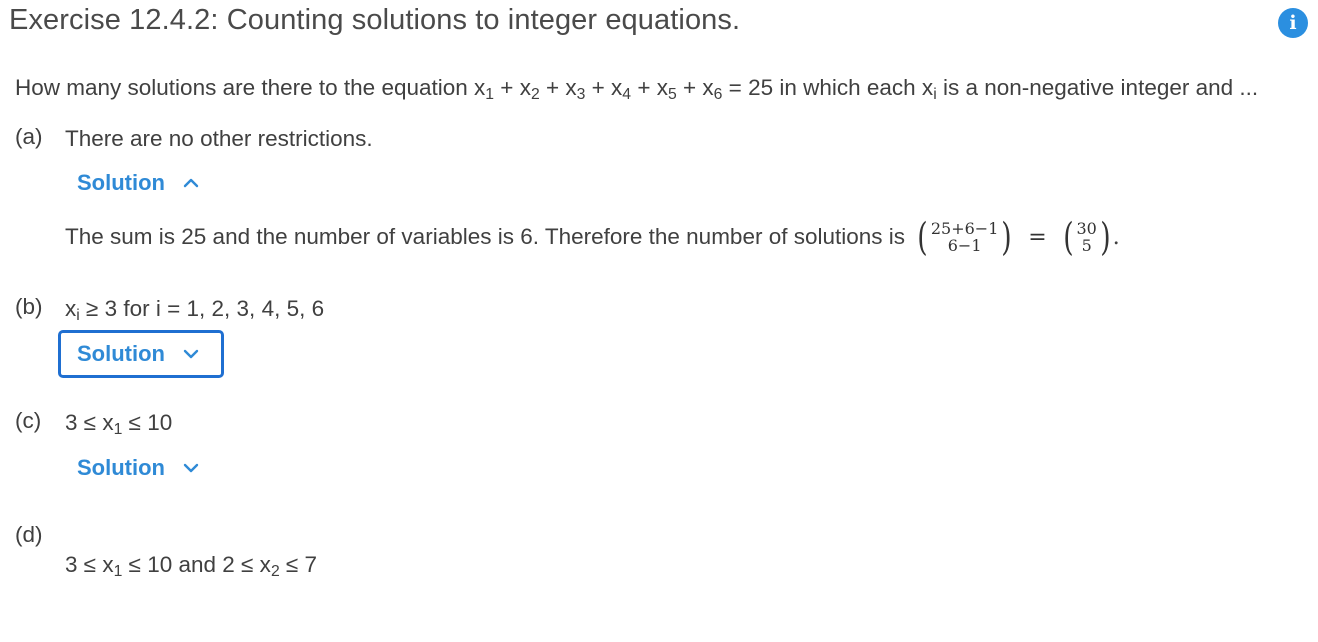 The image size is (1318, 642). What do you see at coordinates (28, 420) in the screenshot?
I see `part-c-label: (c)` at bounding box center [28, 420].